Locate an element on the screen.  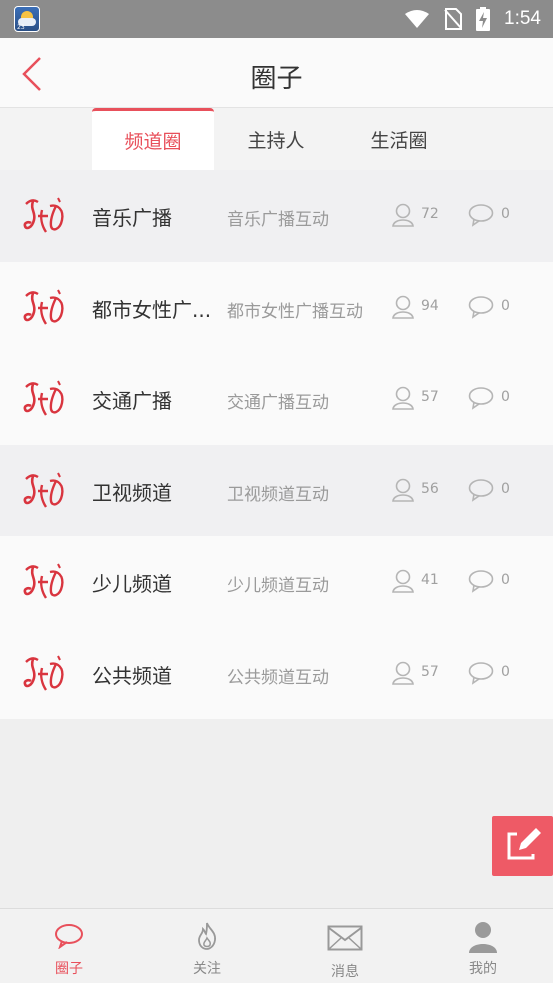
channel-description: 音乐广播互动 is located at coordinates (278, 220).